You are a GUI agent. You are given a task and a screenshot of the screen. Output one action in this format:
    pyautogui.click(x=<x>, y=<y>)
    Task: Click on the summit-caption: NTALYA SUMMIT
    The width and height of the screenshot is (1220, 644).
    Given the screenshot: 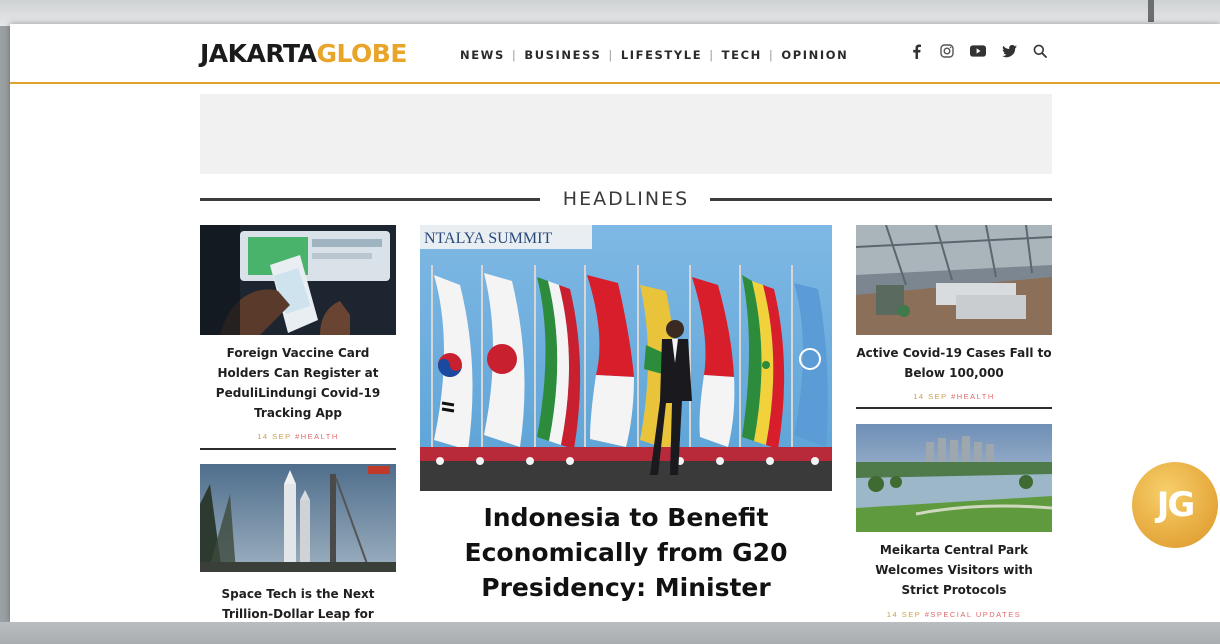 What is the action you would take?
    pyautogui.click(x=488, y=238)
    